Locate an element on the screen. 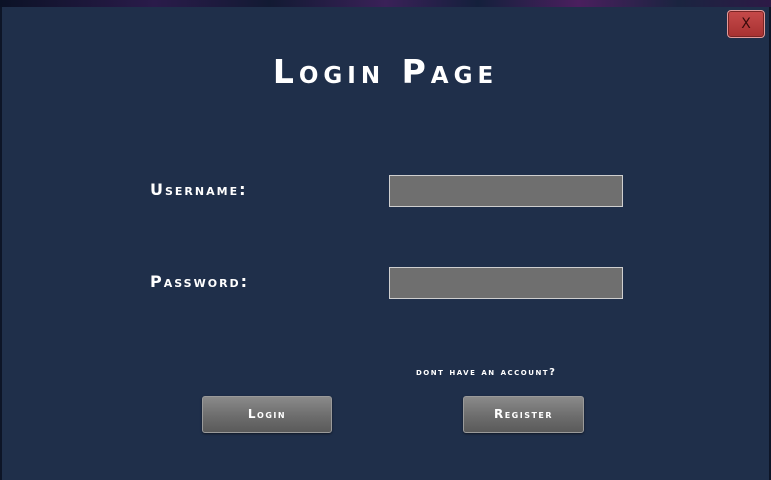  register-button: Register is located at coordinates (523, 414).